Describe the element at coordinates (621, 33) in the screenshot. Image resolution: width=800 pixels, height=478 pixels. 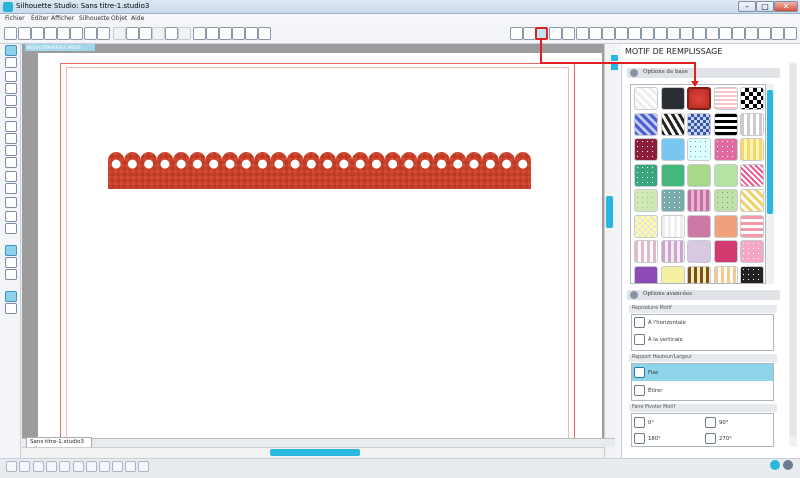
I see `align-icon` at that location.